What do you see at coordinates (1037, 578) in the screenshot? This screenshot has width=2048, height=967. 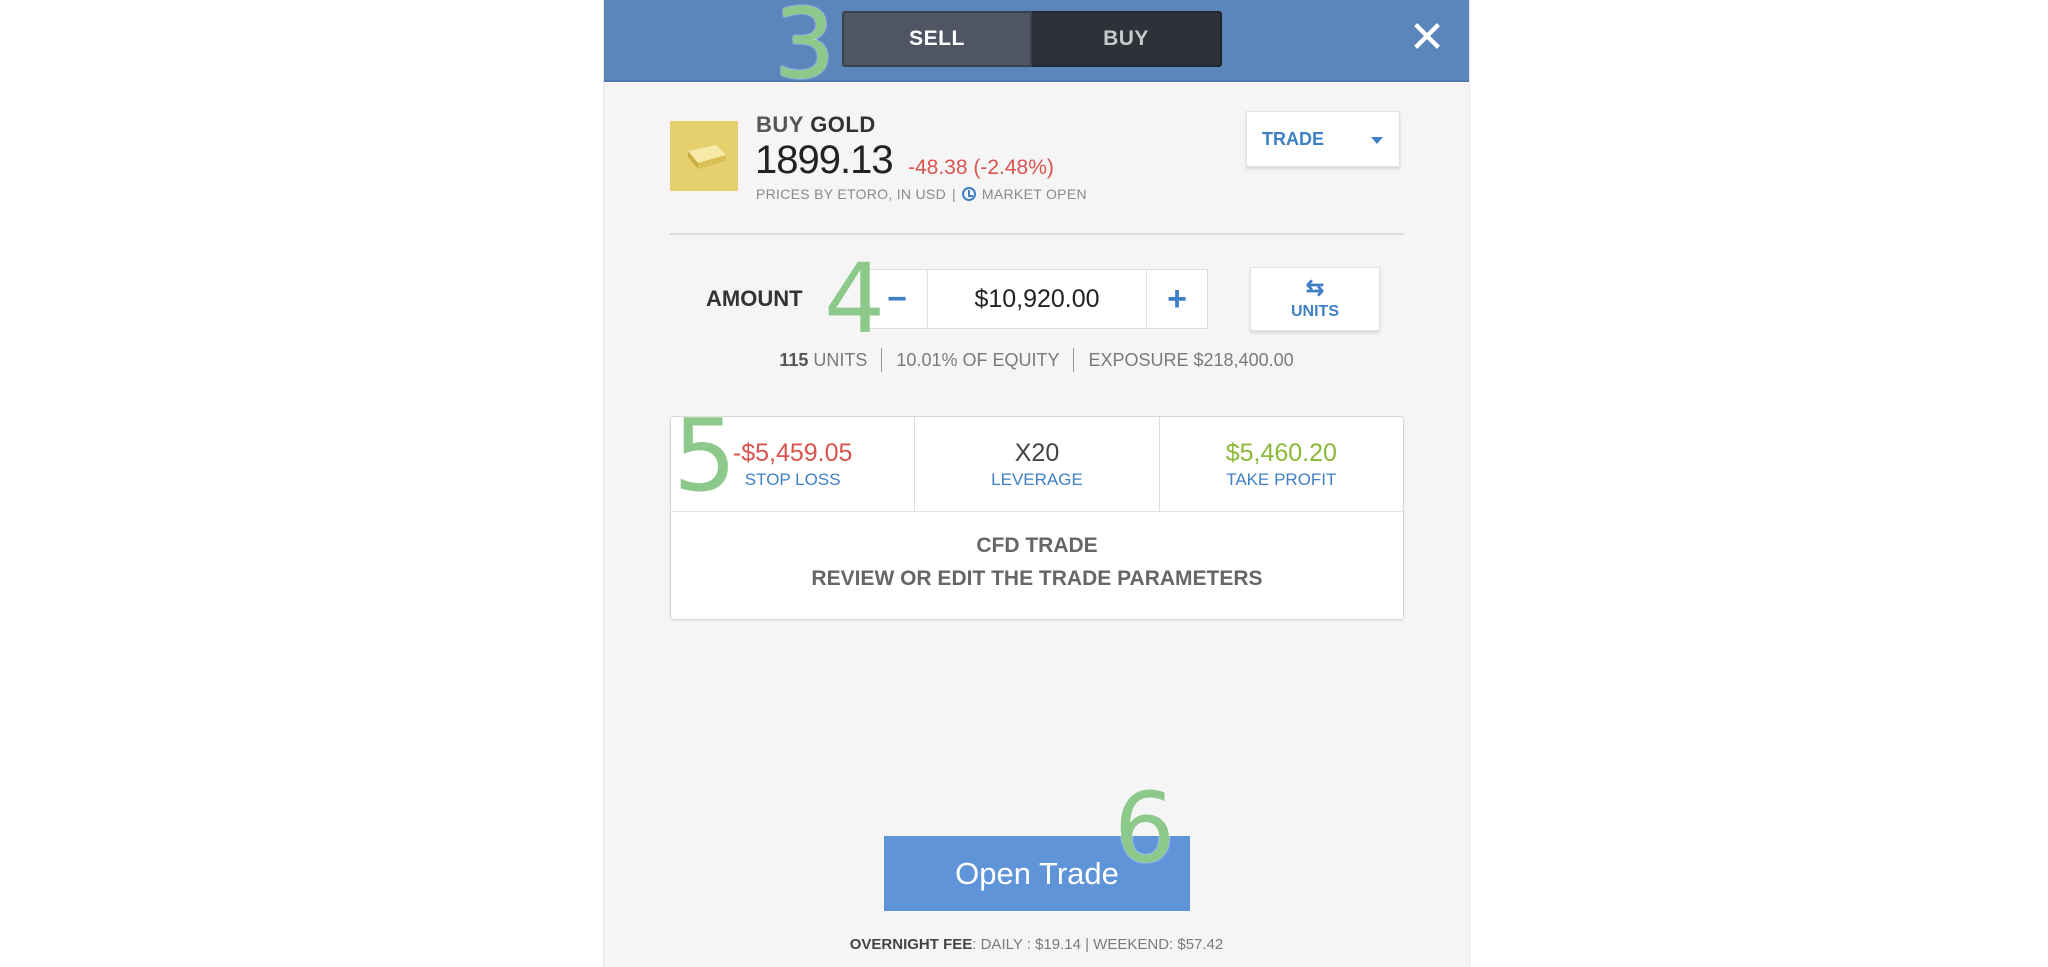 I see `cfd-trade-subtitle: REVIEW OR EDIT THE TRADE PARAMETERS` at bounding box center [1037, 578].